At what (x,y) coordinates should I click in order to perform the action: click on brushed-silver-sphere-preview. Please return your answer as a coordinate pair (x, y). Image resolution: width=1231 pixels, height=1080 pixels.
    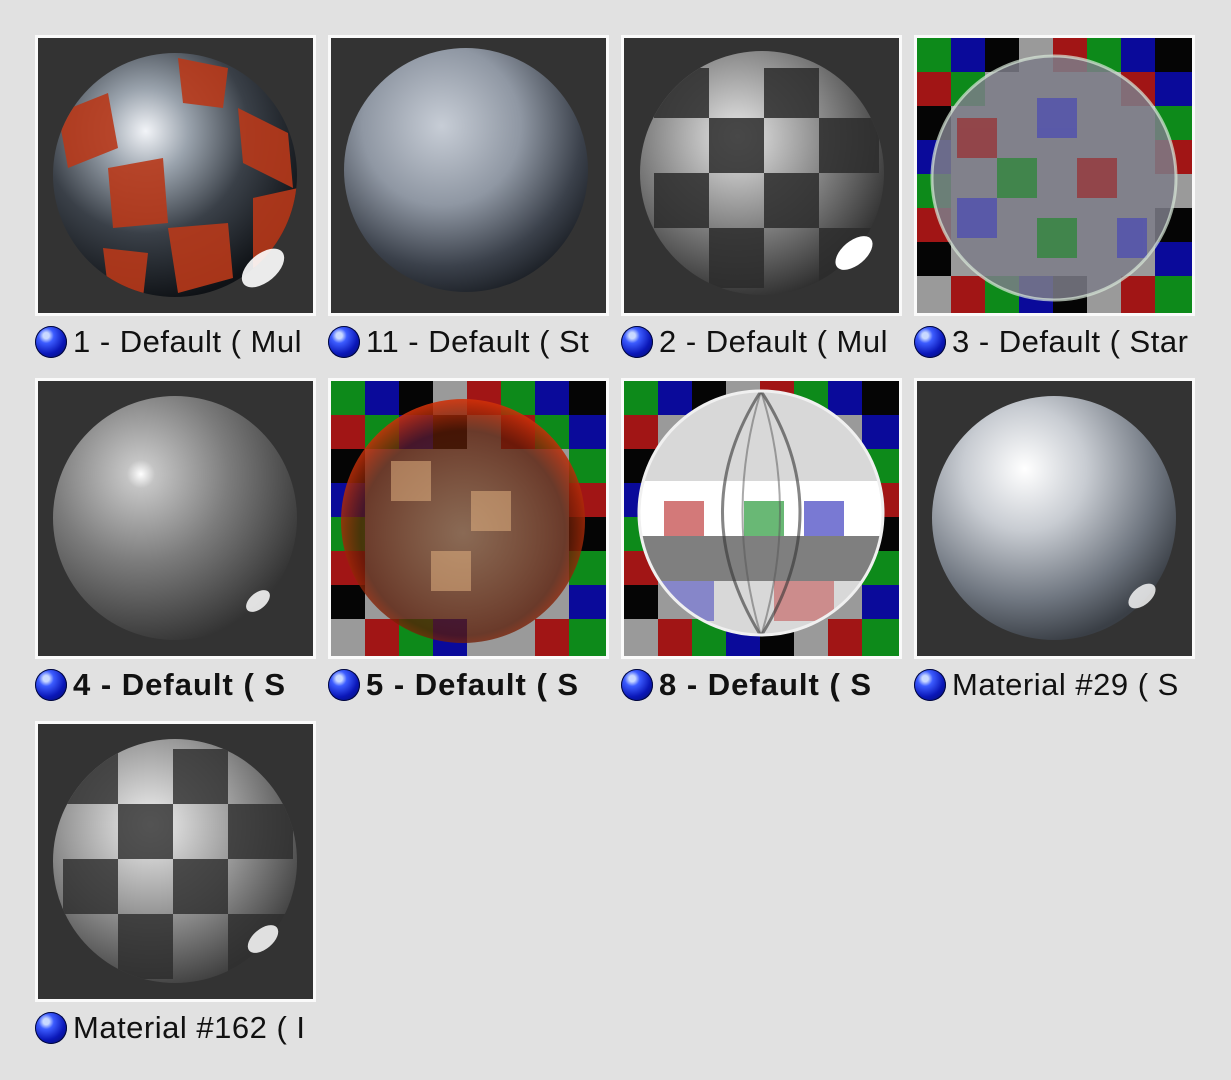
    Looking at the image, I should click on (1054, 518).